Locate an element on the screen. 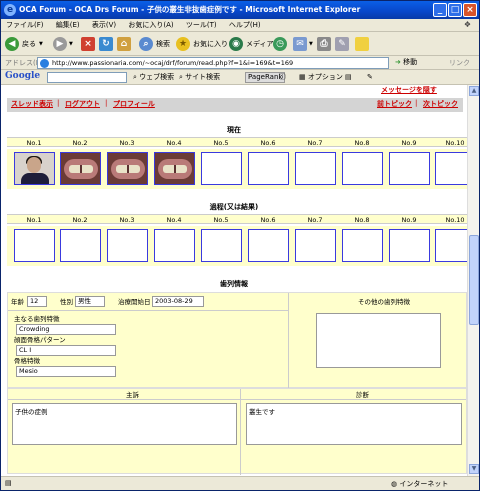  col-header: No.9 is located at coordinates (409, 220).